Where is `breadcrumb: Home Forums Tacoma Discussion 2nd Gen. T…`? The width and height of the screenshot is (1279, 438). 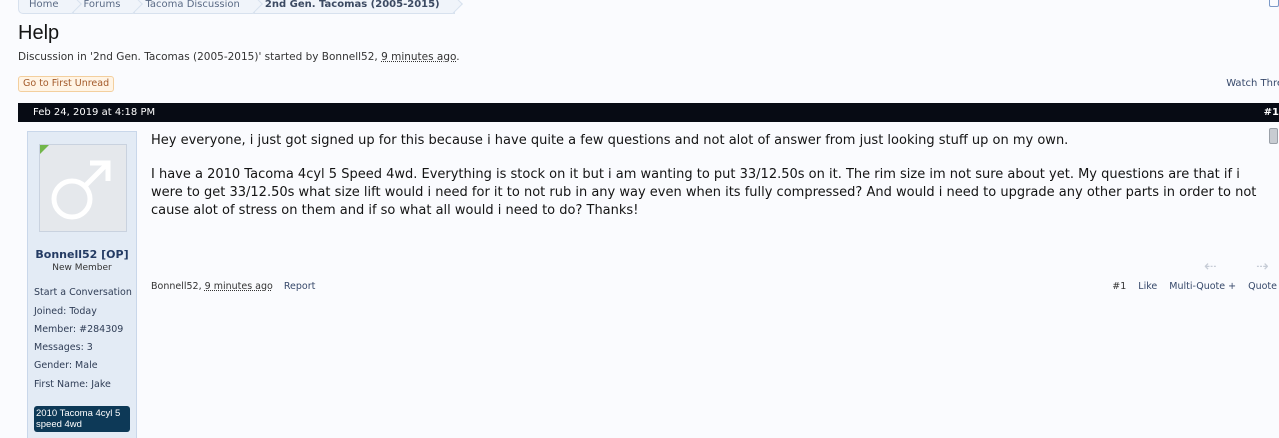 breadcrumb: Home Forums Tacoma Discussion 2nd Gen. T… is located at coordinates (240, 7).